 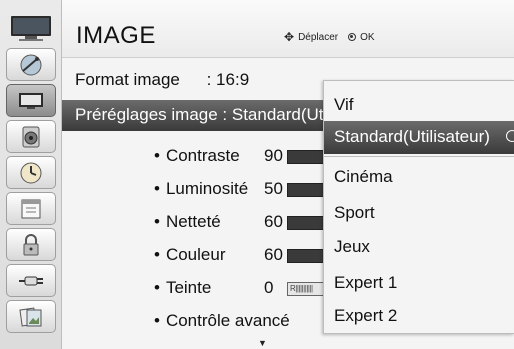 What do you see at coordinates (207, 188) in the screenshot?
I see `setting-label: Luminosité` at bounding box center [207, 188].